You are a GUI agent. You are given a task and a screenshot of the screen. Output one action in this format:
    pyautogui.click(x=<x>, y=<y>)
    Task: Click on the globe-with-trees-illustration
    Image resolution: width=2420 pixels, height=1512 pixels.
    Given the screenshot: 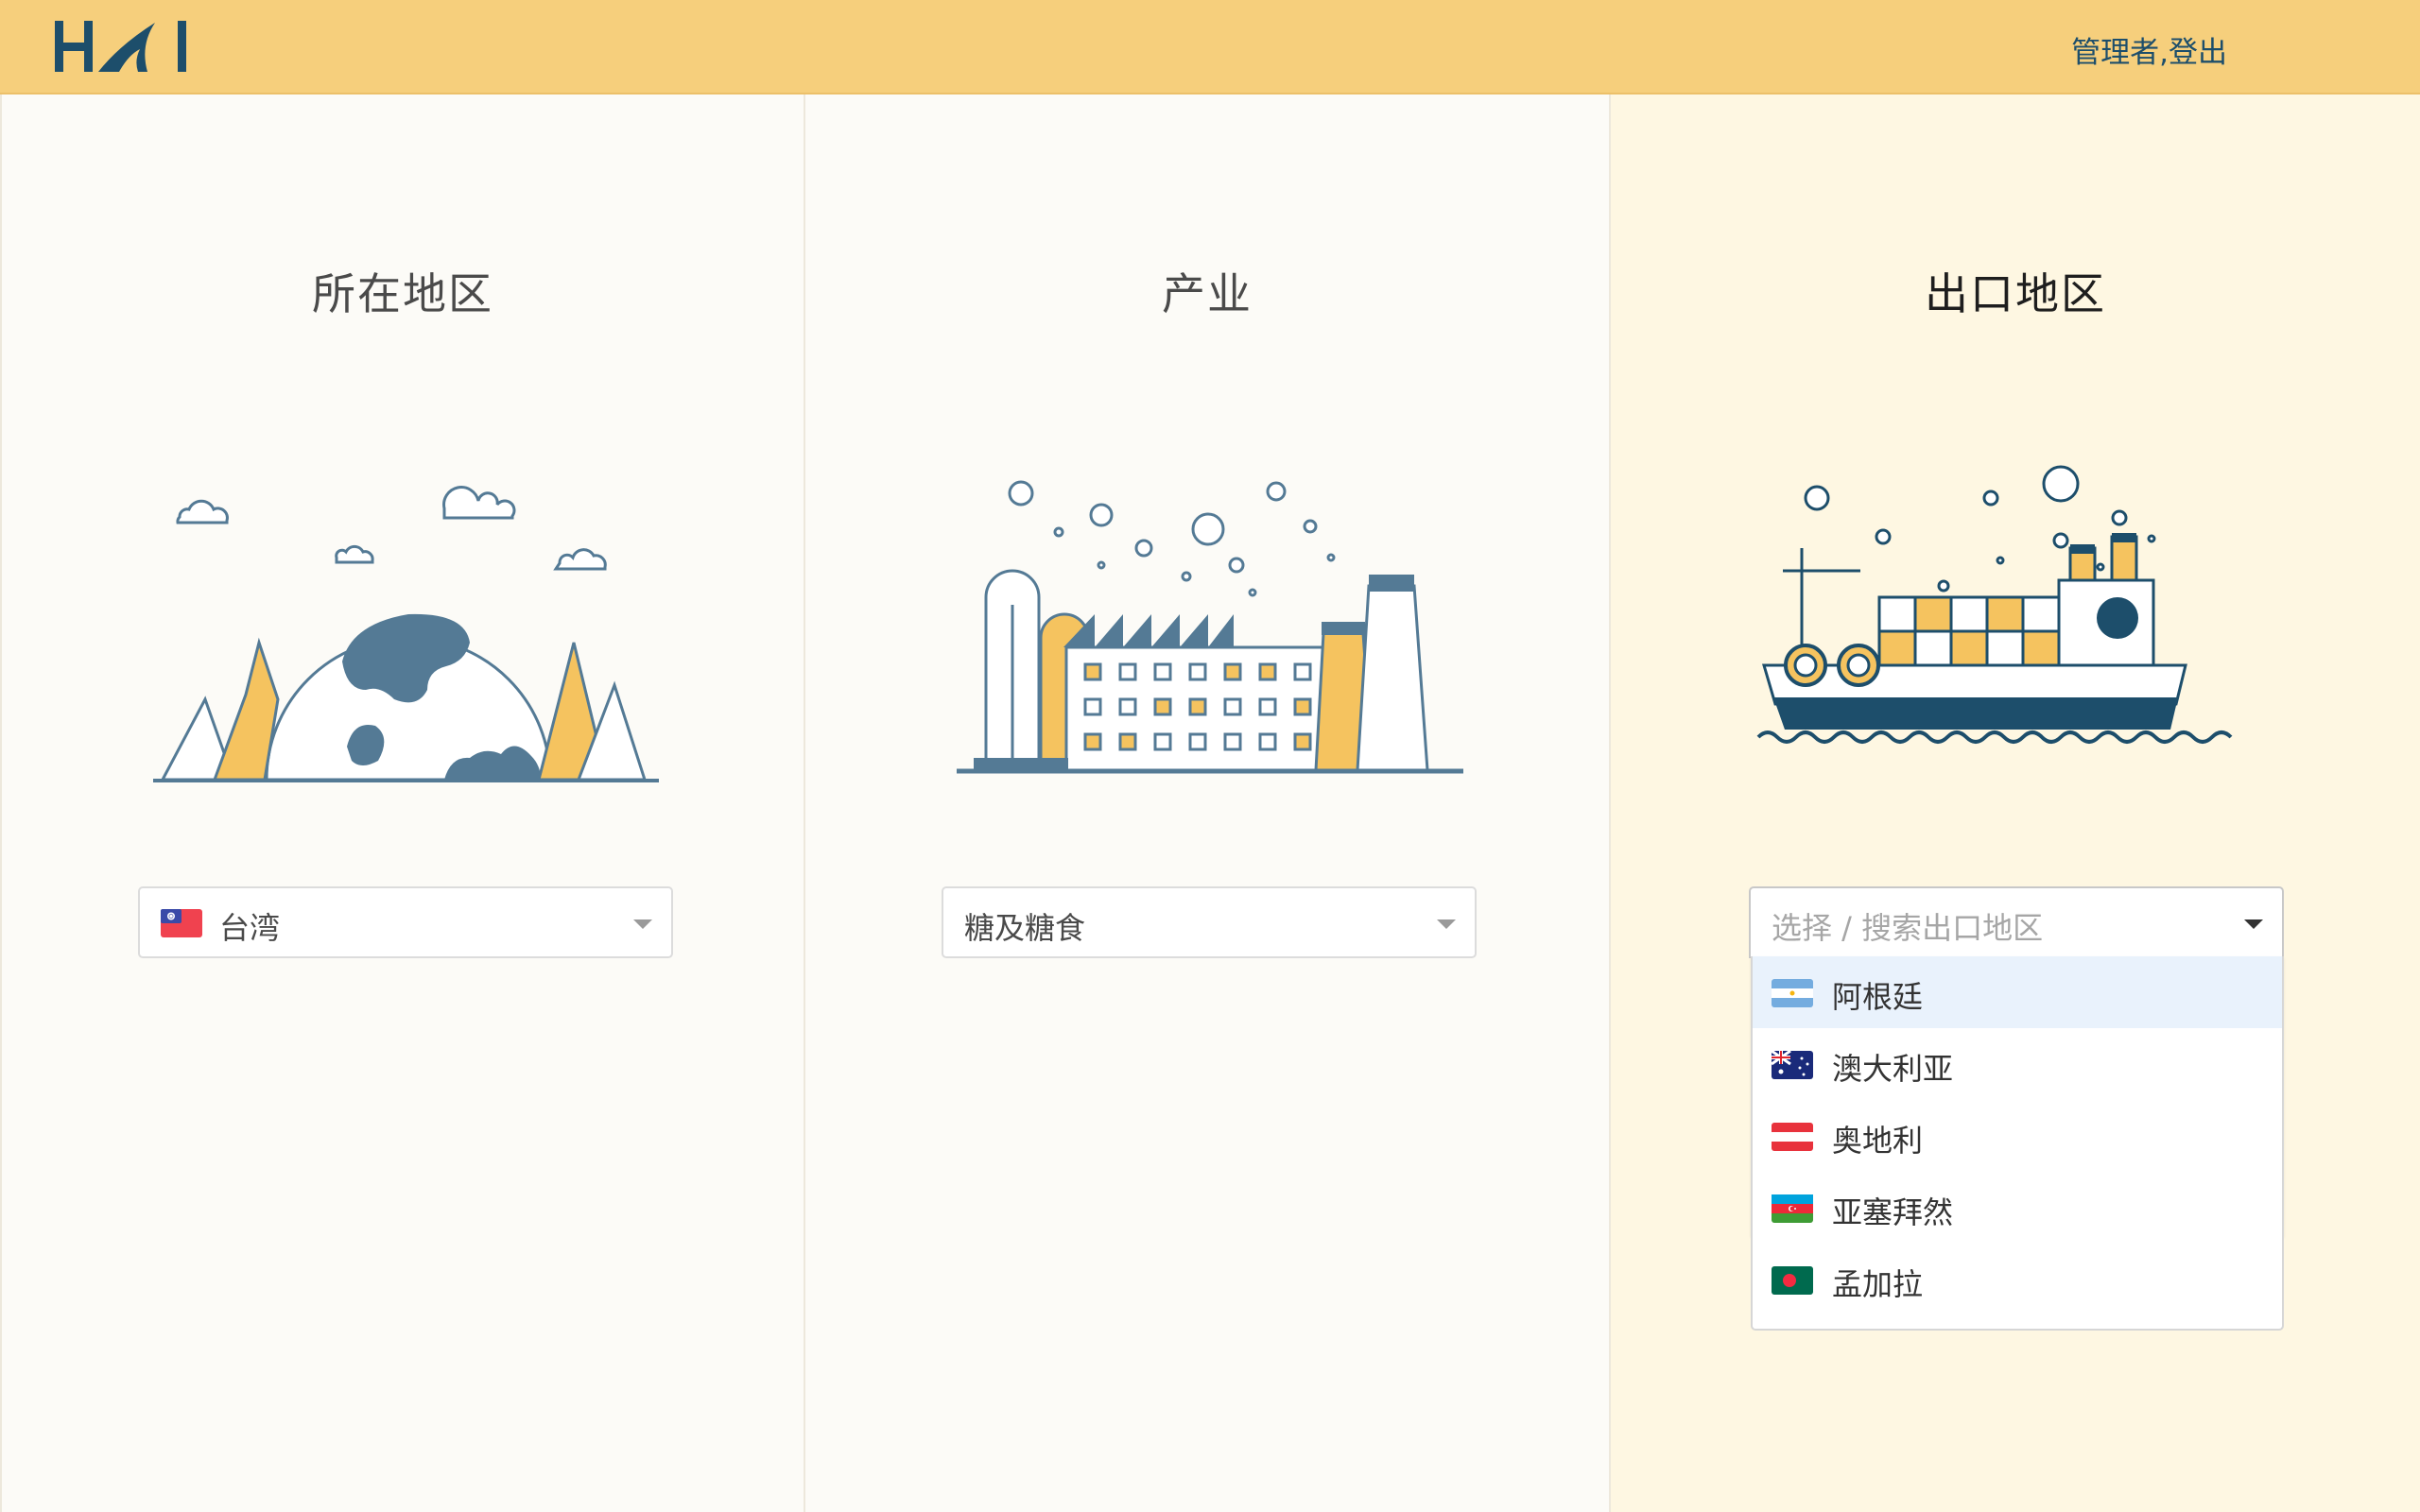 What is the action you would take?
    pyautogui.click(x=406, y=634)
    